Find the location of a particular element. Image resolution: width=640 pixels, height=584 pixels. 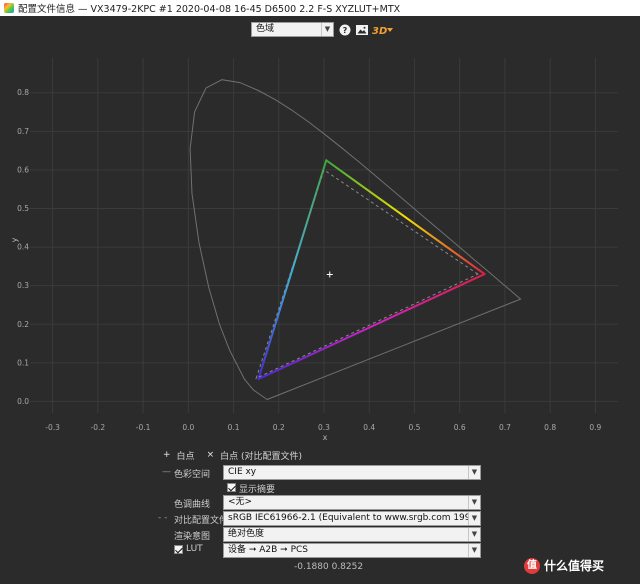

show-summary-label: 显示摘要 is located at coordinates (257, 490).